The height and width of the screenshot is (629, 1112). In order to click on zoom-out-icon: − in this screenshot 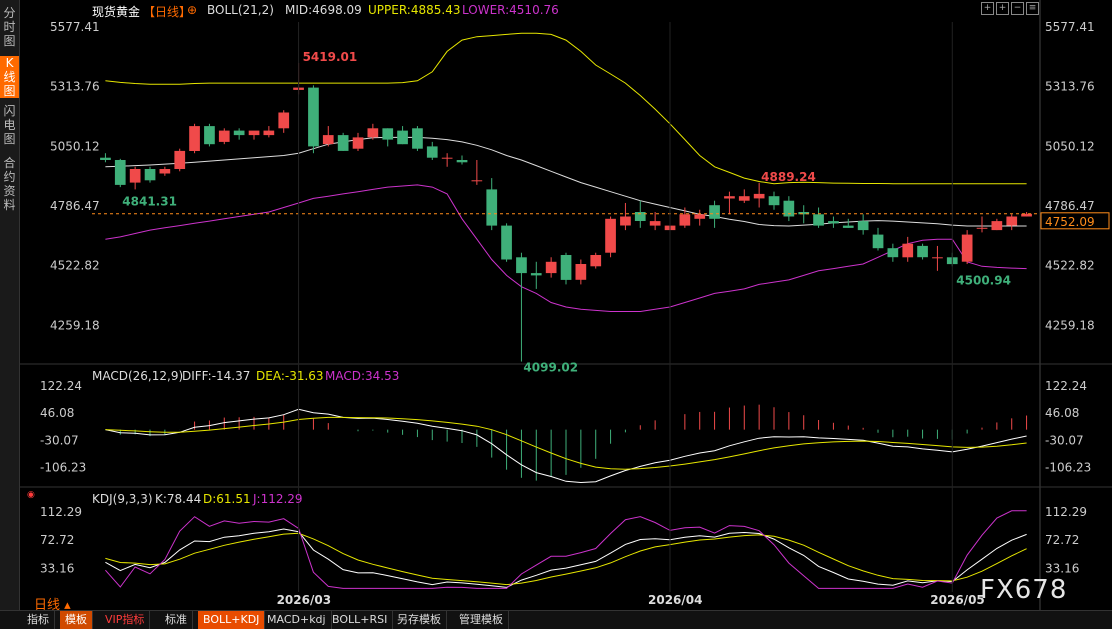, I will do `click(1017, 8)`.